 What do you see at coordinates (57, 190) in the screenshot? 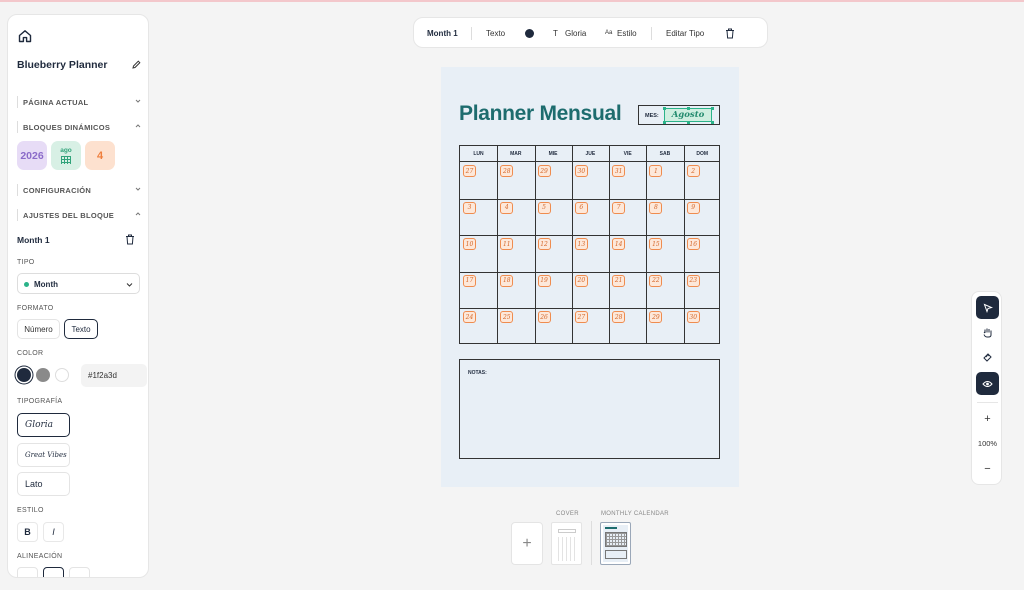
I see `section-label: CONFIGURACIÓN` at bounding box center [57, 190].